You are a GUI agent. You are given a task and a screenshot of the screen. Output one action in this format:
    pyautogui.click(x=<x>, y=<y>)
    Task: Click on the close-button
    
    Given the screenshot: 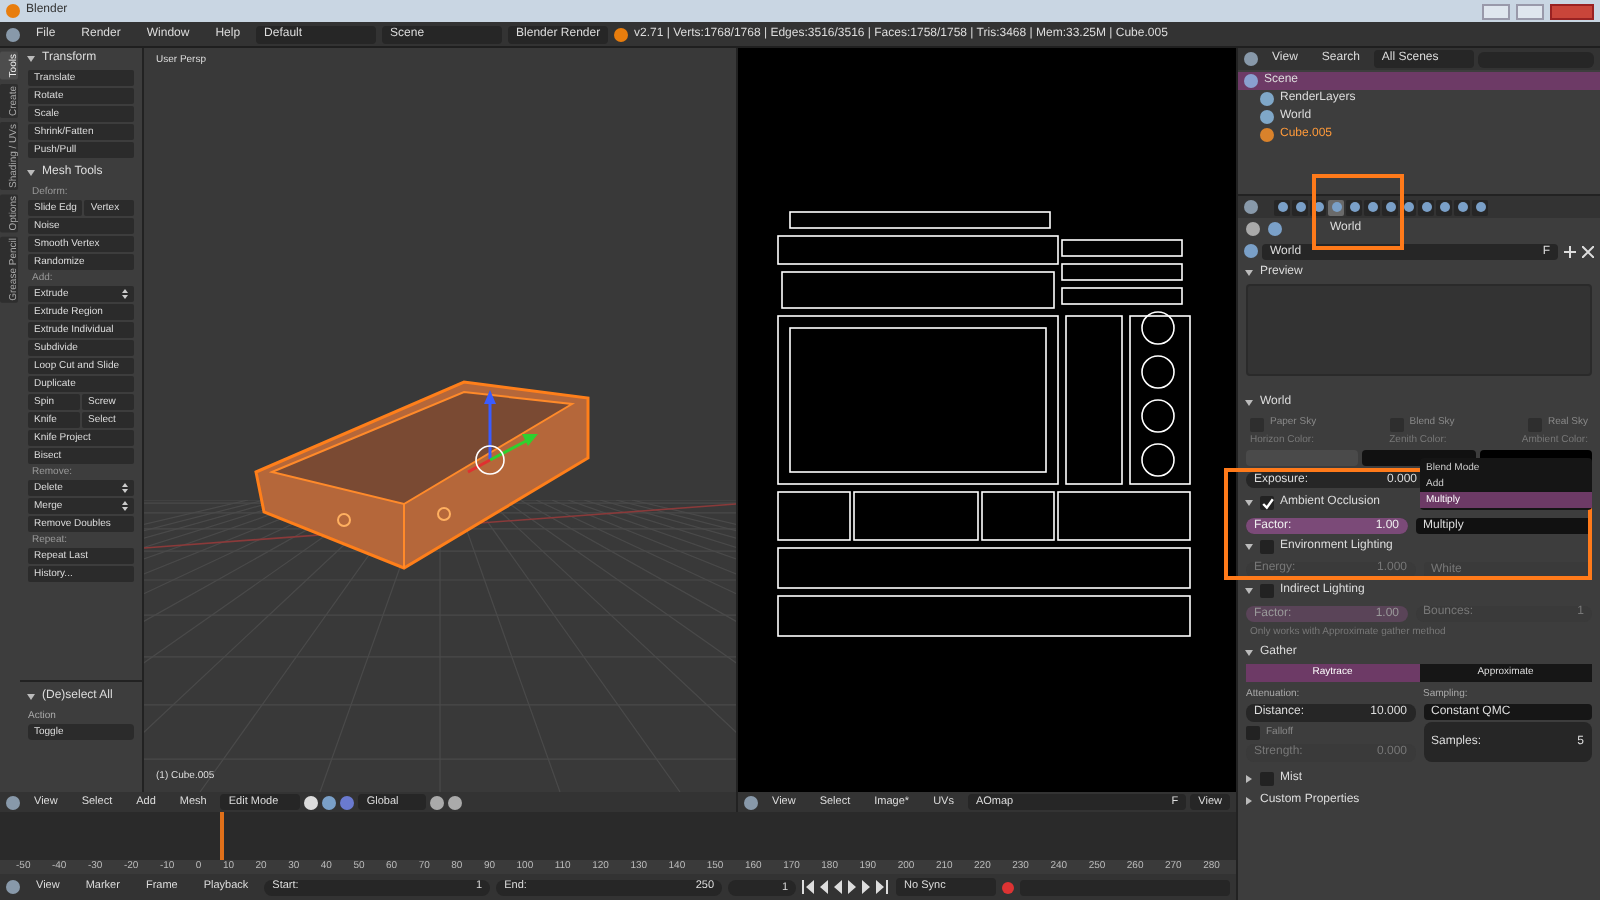 What is the action you would take?
    pyautogui.click(x=1572, y=11)
    